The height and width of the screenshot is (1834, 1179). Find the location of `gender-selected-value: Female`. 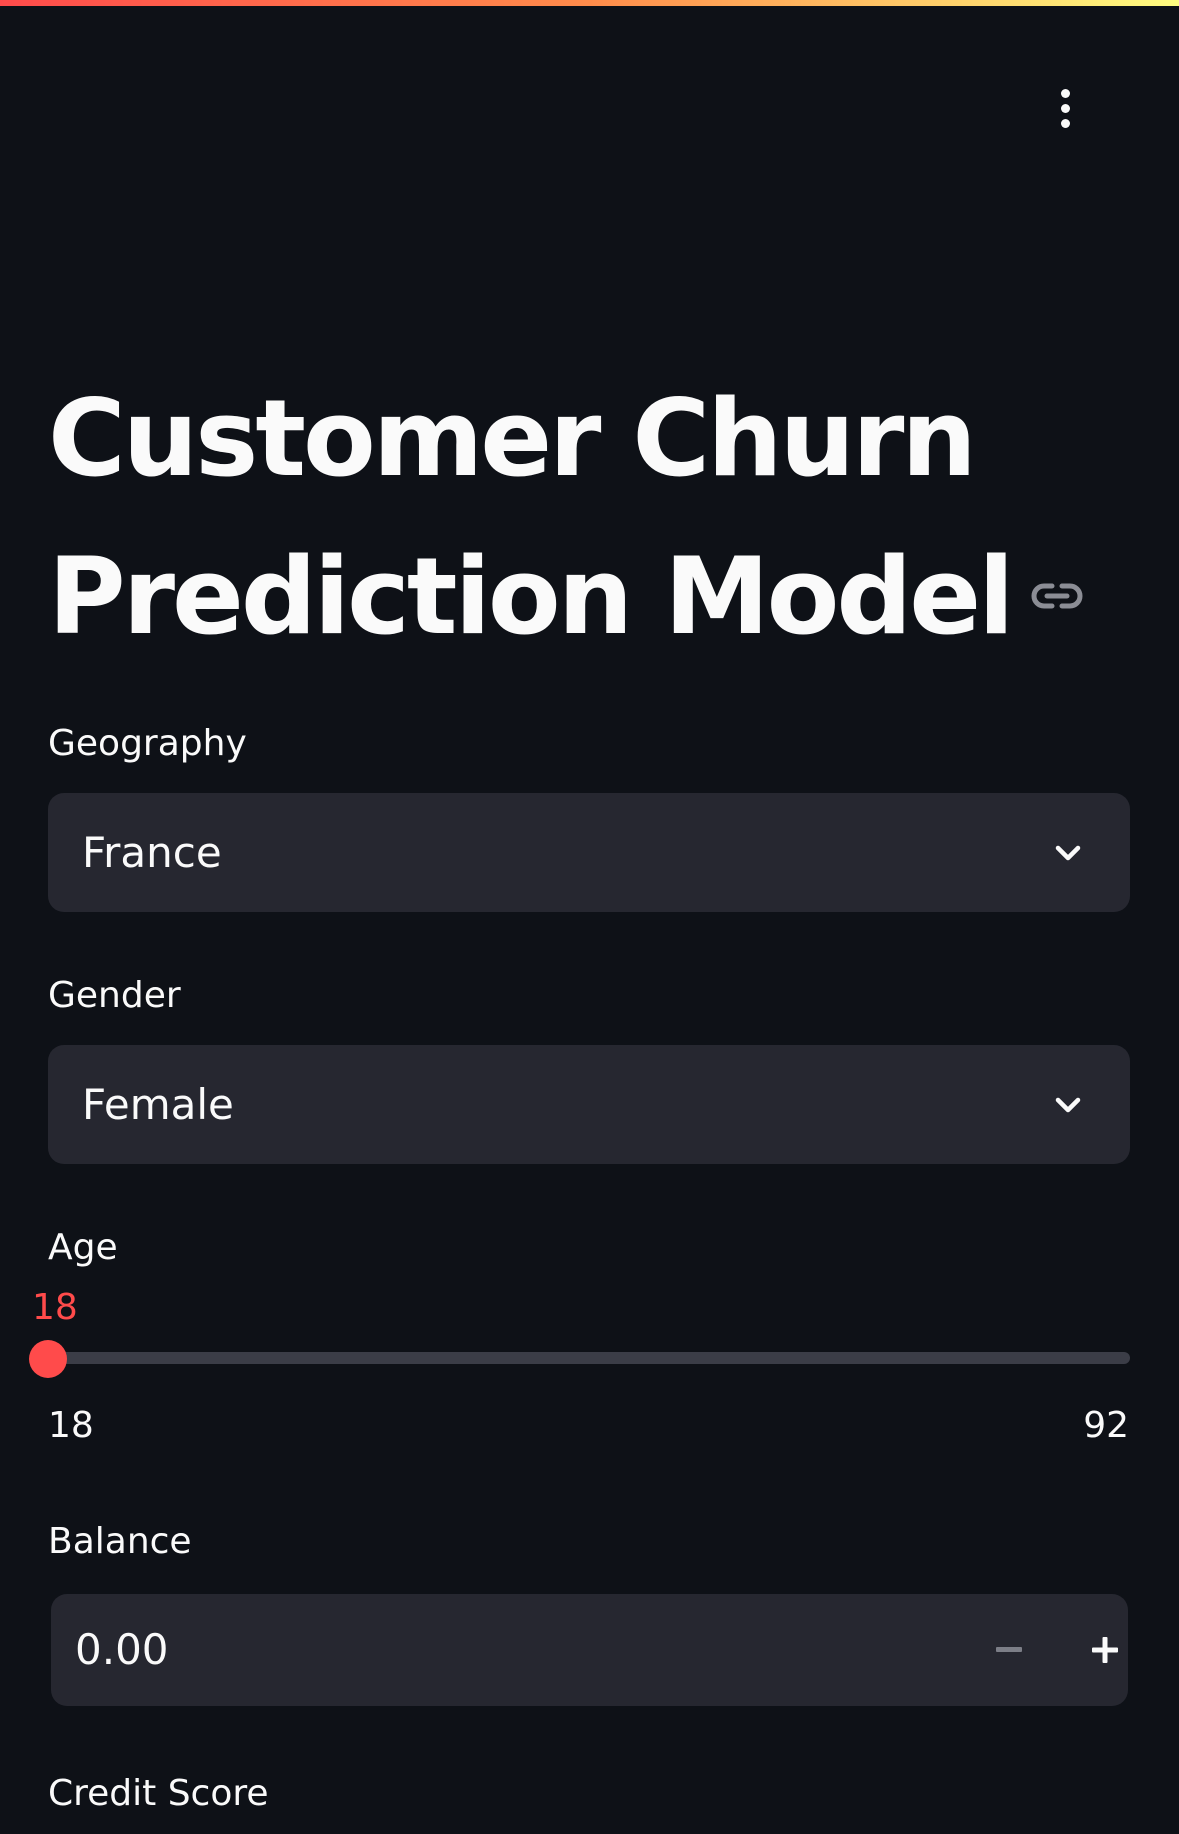

gender-selected-value: Female is located at coordinates (158, 1104).